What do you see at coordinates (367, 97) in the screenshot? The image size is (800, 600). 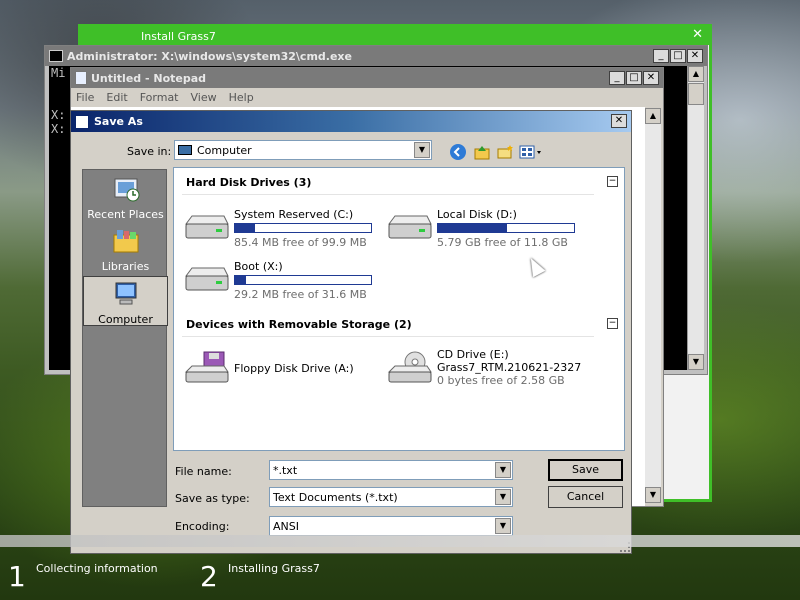 I see `notepad-menubar: File Edit Format View Help` at bounding box center [367, 97].